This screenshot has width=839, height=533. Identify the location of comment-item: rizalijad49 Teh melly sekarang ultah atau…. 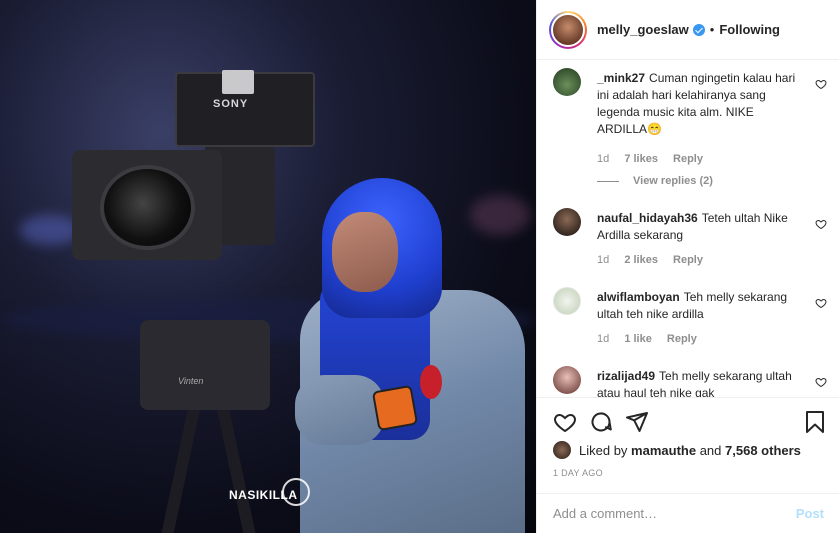
(693, 381).